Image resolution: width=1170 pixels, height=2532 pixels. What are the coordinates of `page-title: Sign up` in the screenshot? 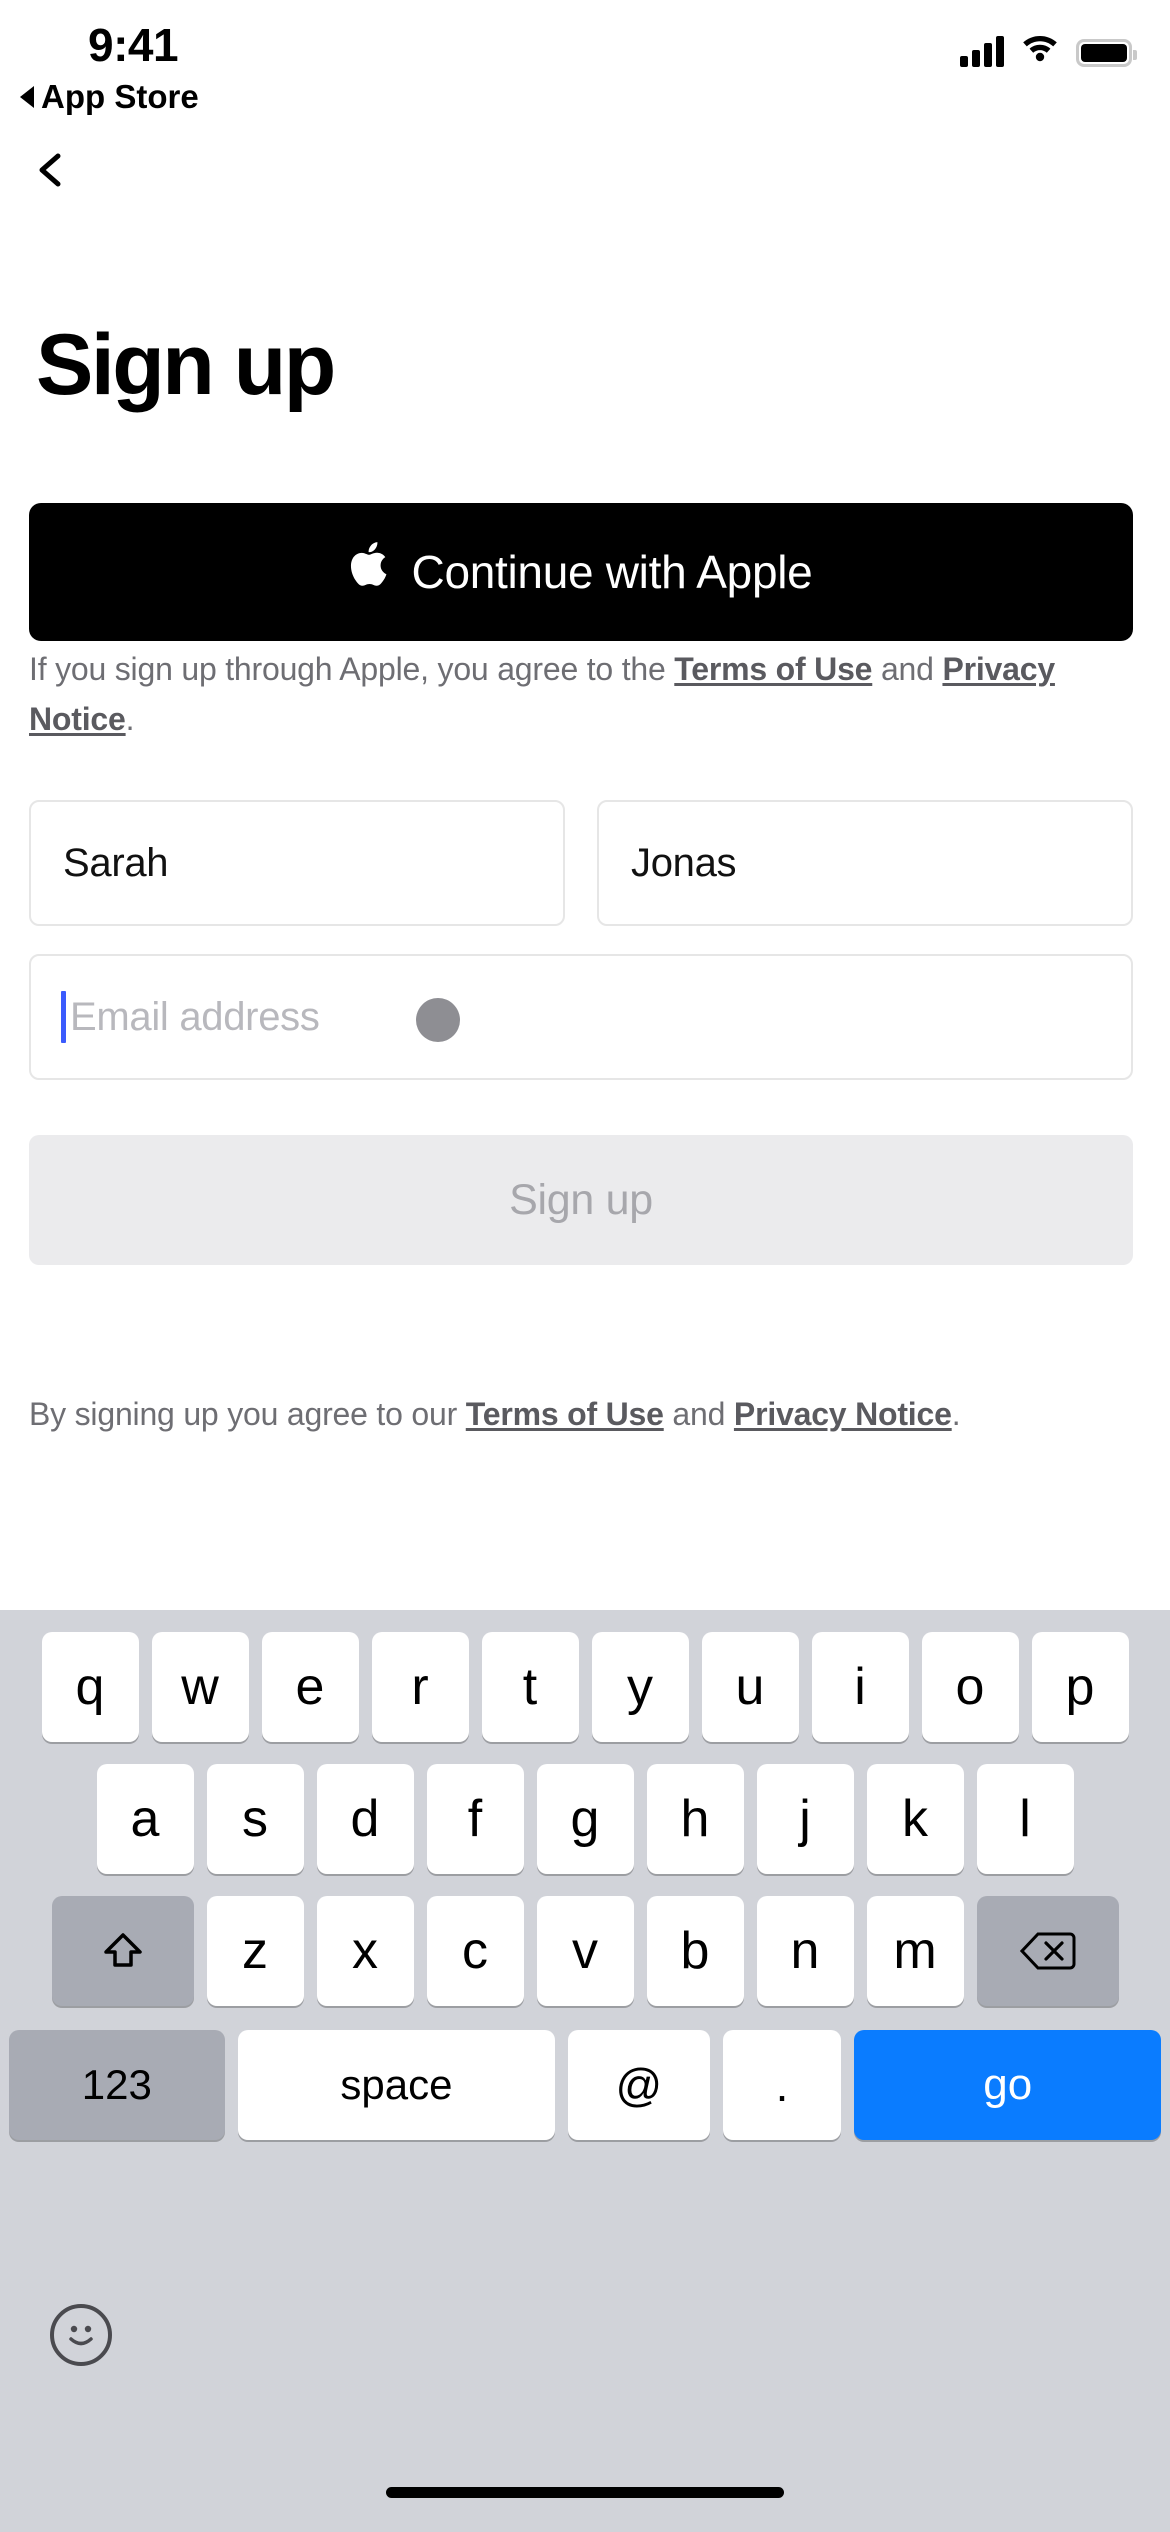 It's located at (186, 365).